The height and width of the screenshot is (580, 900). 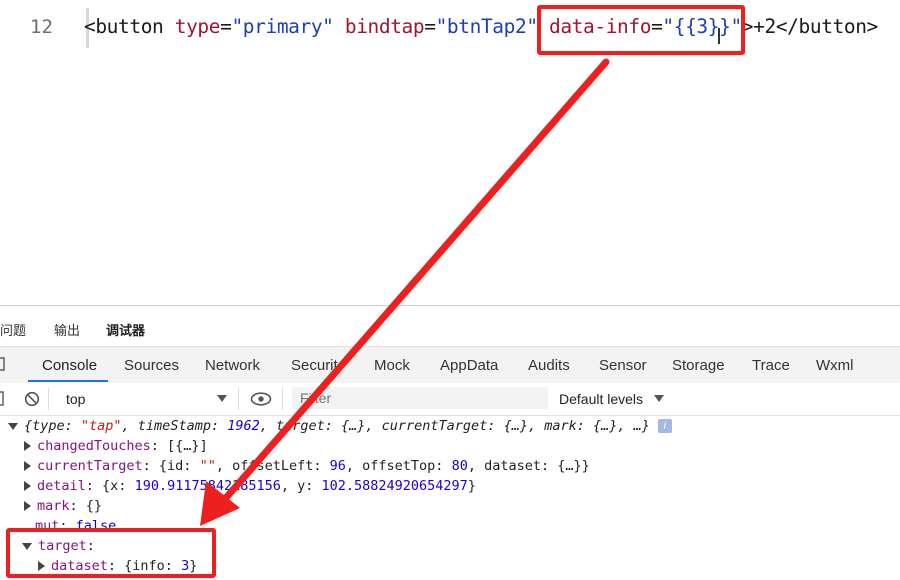 What do you see at coordinates (90, 26) in the screenshot?
I see `code-open-bracket: <` at bounding box center [90, 26].